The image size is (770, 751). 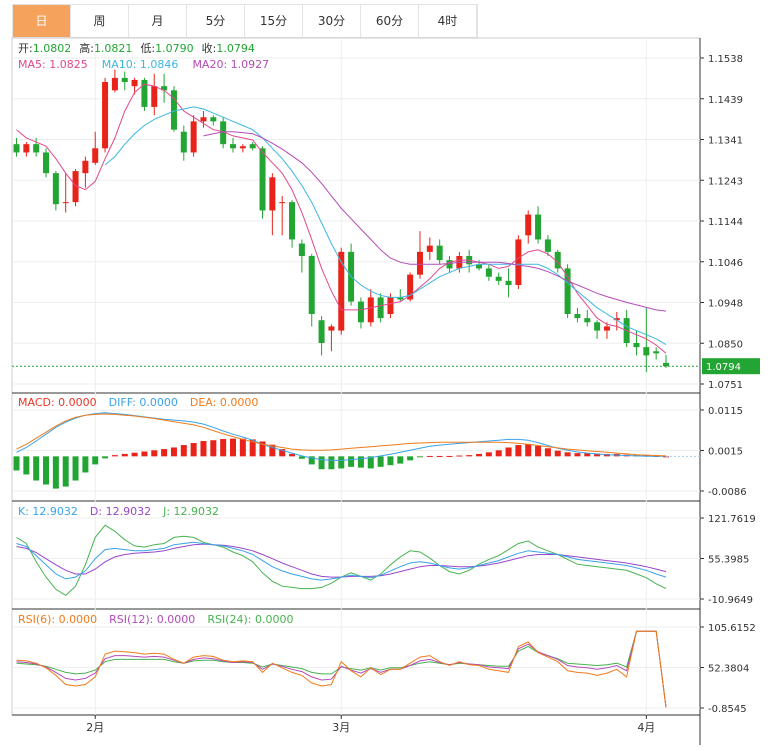 I want to click on legend-item: RSI(6): 0.0000, so click(x=57, y=619).